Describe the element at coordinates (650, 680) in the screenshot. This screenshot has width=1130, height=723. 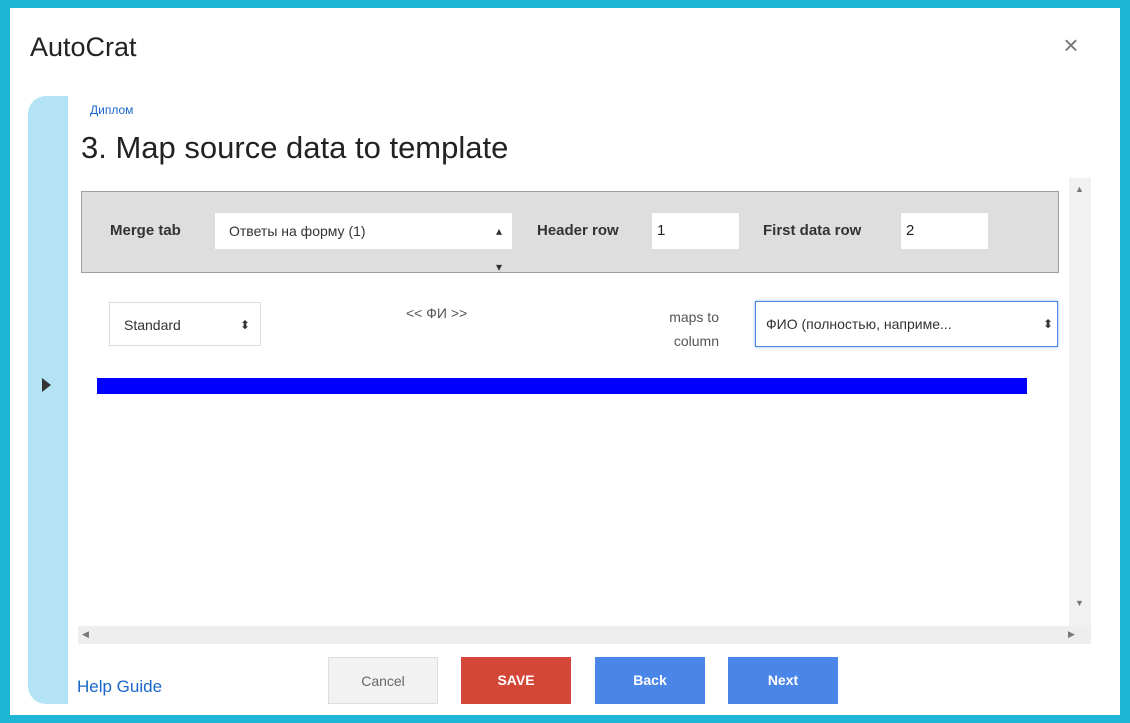
I see `back-button: Back` at that location.